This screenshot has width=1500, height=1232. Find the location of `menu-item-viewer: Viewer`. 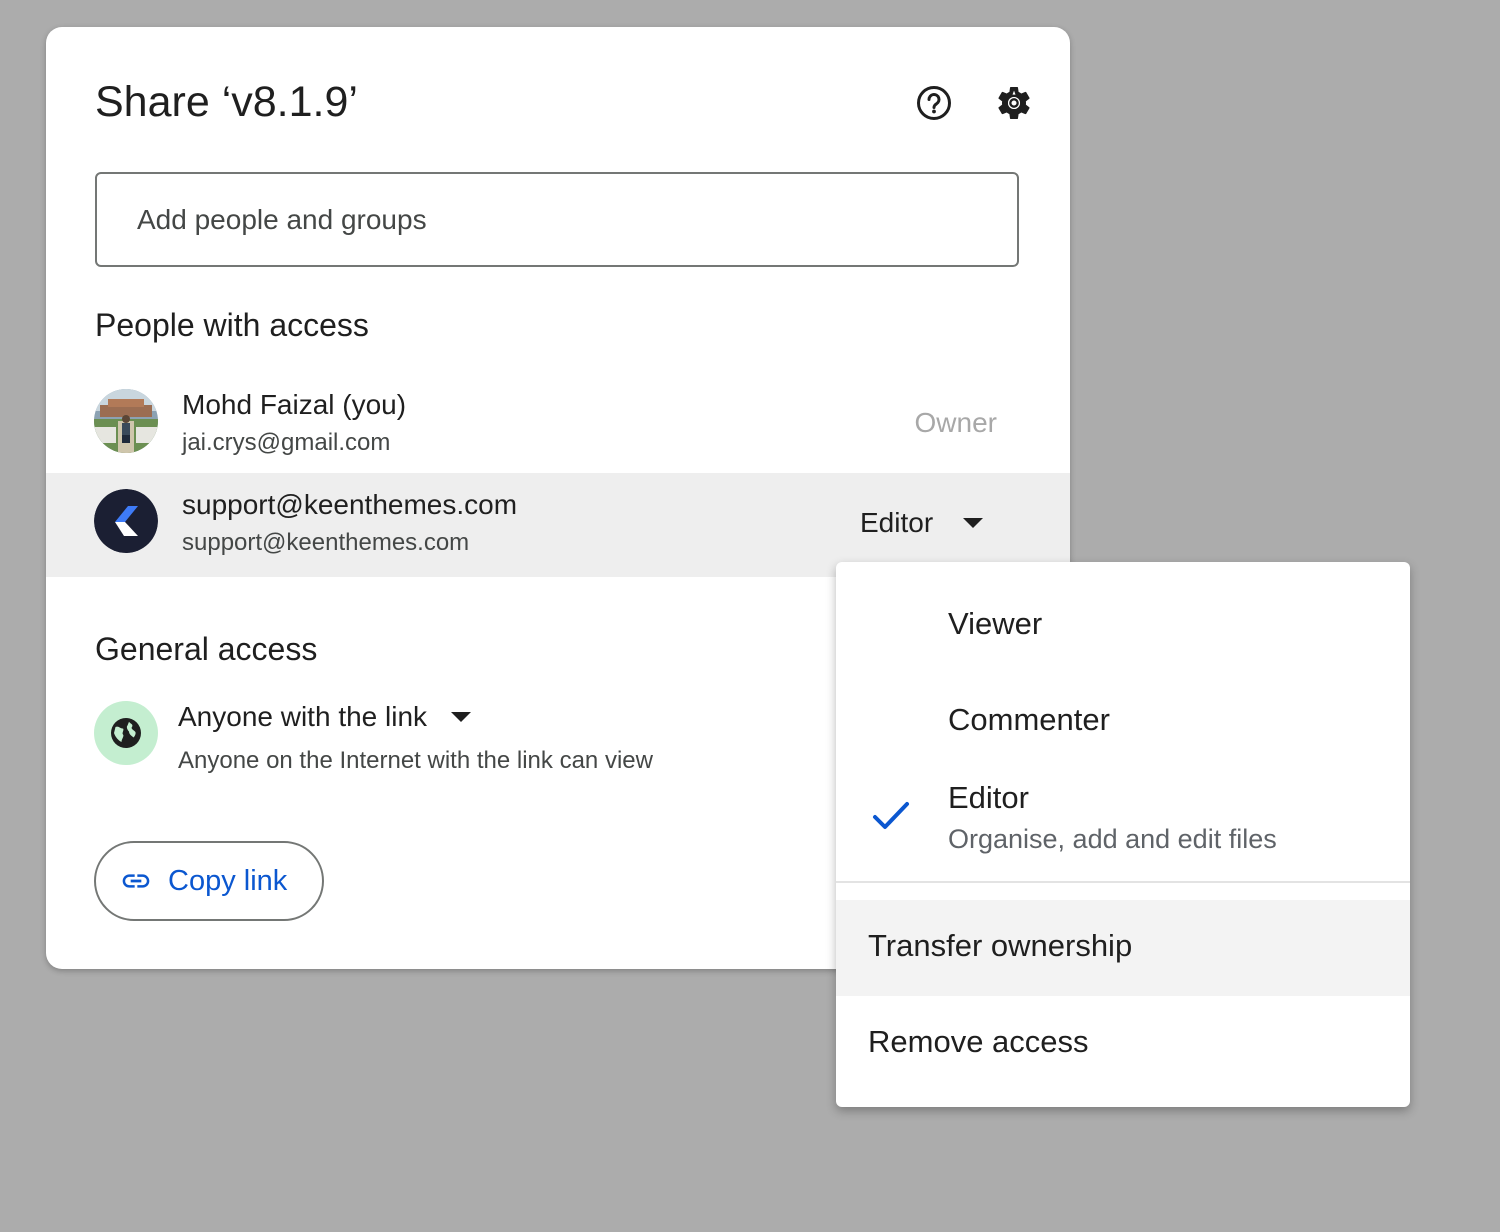

menu-item-viewer: Viewer is located at coordinates (1123, 610).